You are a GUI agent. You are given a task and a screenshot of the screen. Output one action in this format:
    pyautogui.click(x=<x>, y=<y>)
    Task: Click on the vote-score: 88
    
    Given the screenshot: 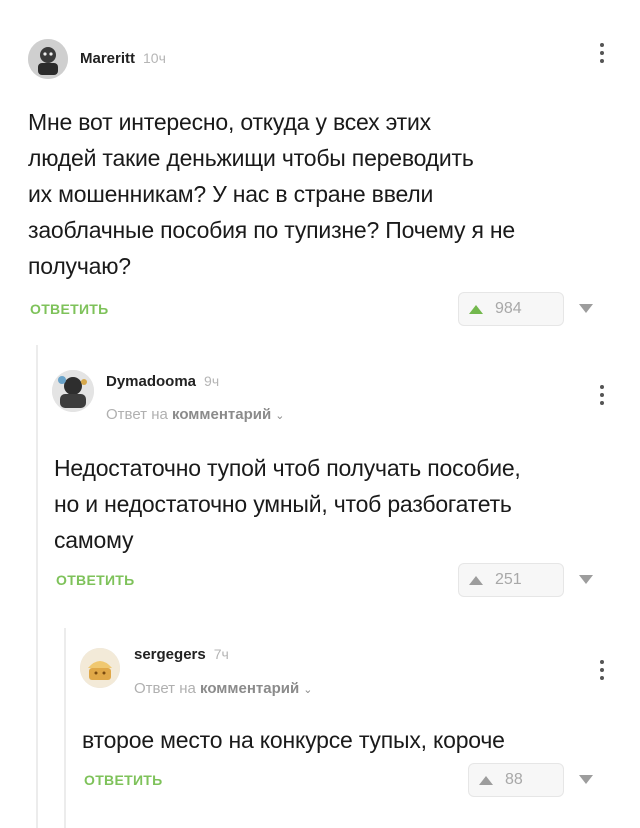 What is the action you would take?
    pyautogui.click(x=514, y=779)
    